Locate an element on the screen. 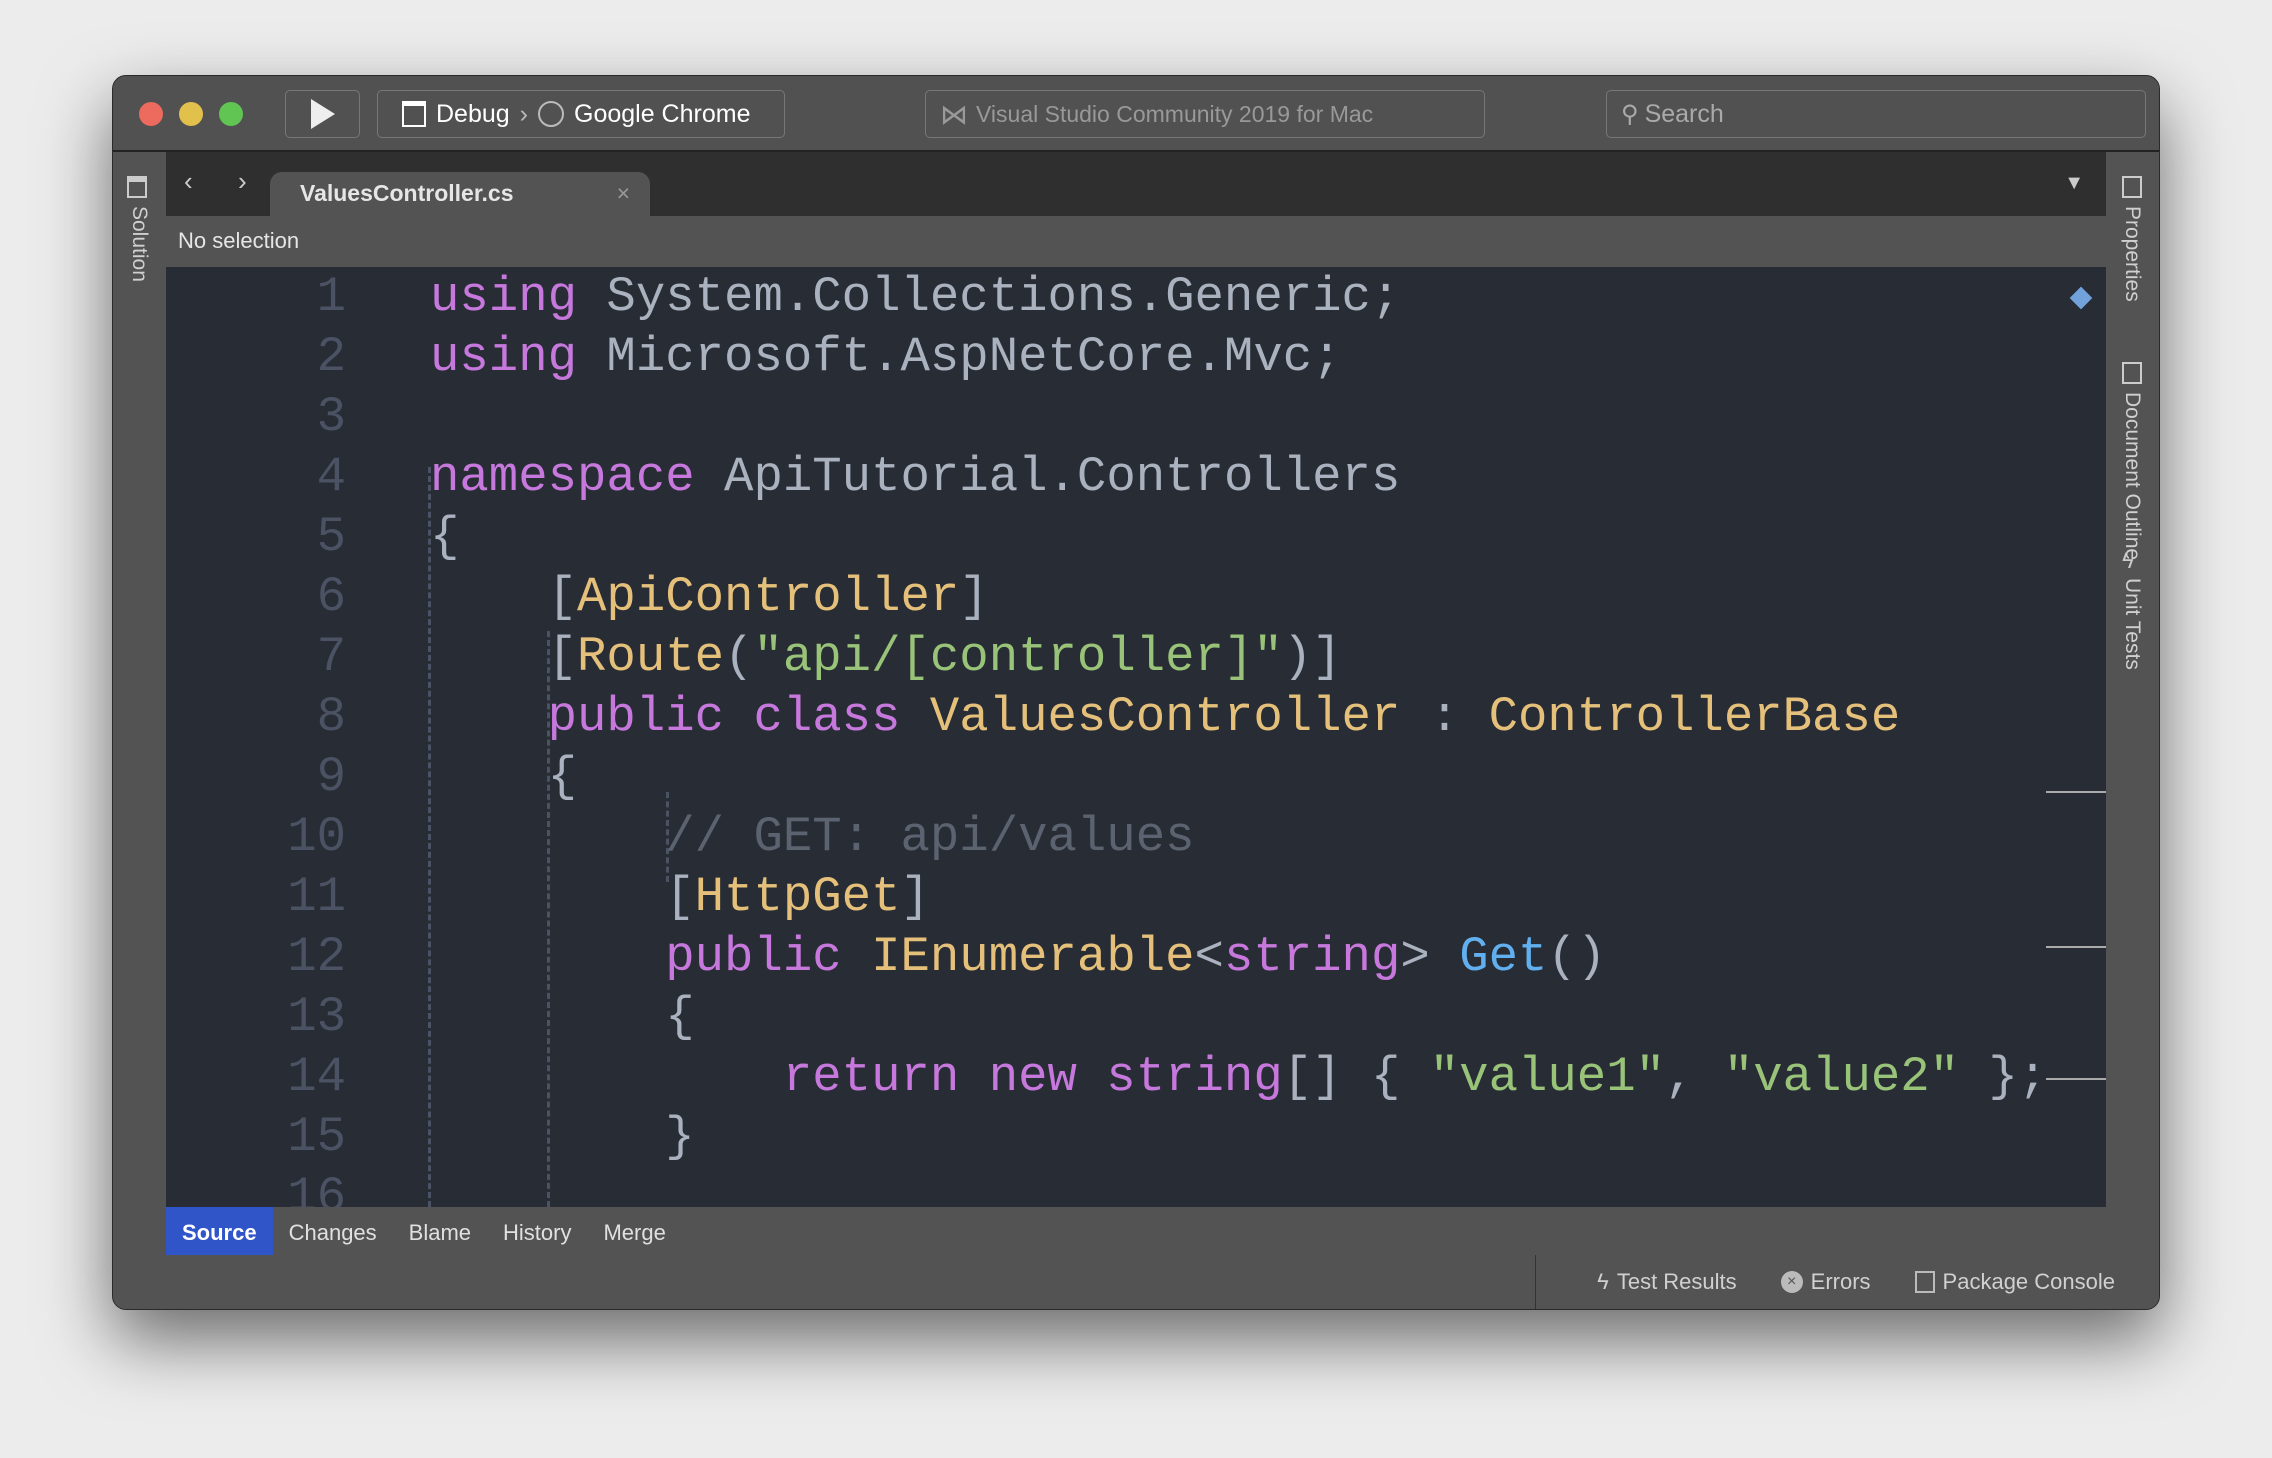 Image resolution: width=2272 pixels, height=1458 pixels. code-line: [HttpGet] is located at coordinates (680, 897).